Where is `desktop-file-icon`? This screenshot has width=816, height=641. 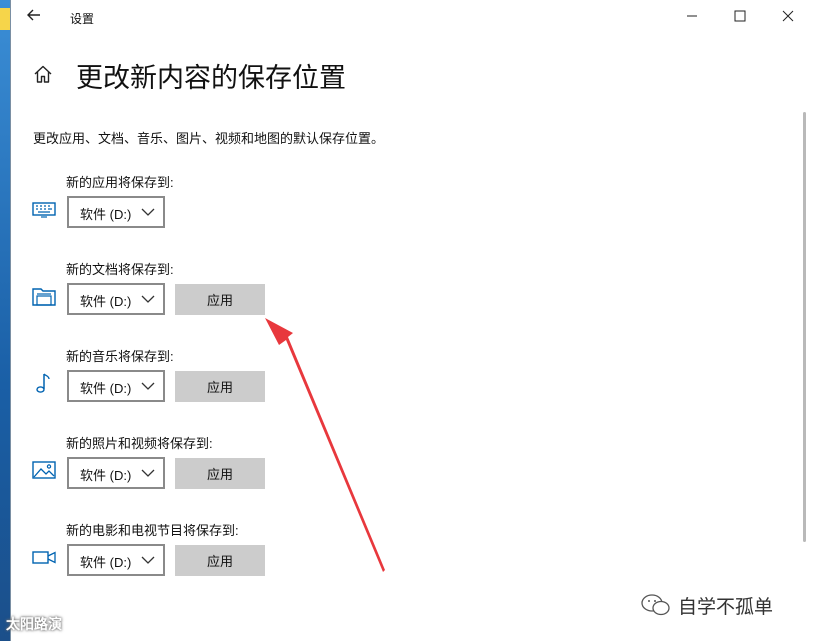 desktop-file-icon is located at coordinates (5, 19).